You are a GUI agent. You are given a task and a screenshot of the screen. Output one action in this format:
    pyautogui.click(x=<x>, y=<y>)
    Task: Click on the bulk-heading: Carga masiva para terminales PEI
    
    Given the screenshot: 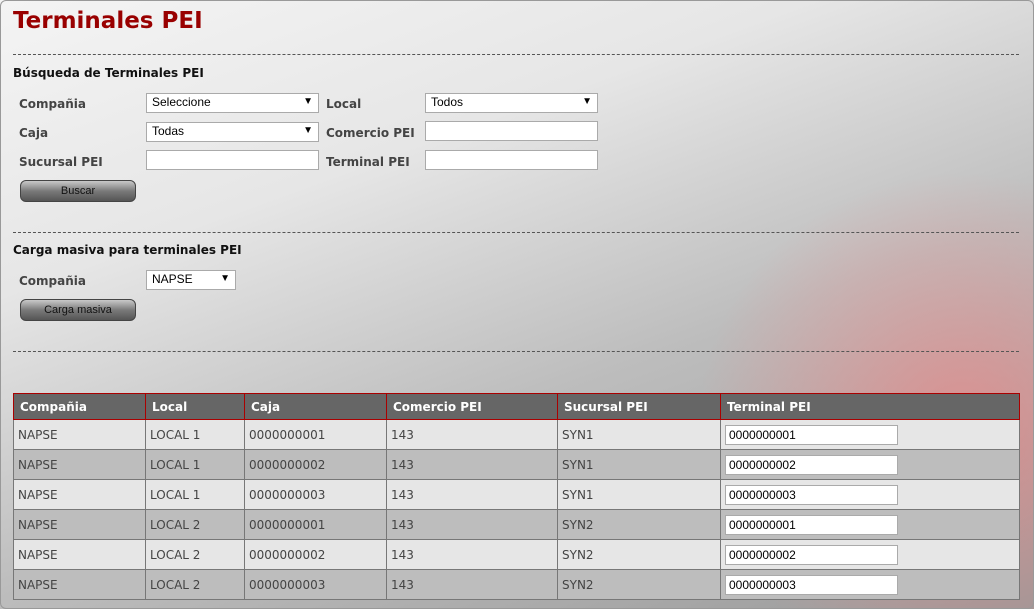 What is the action you would take?
    pyautogui.click(x=127, y=250)
    